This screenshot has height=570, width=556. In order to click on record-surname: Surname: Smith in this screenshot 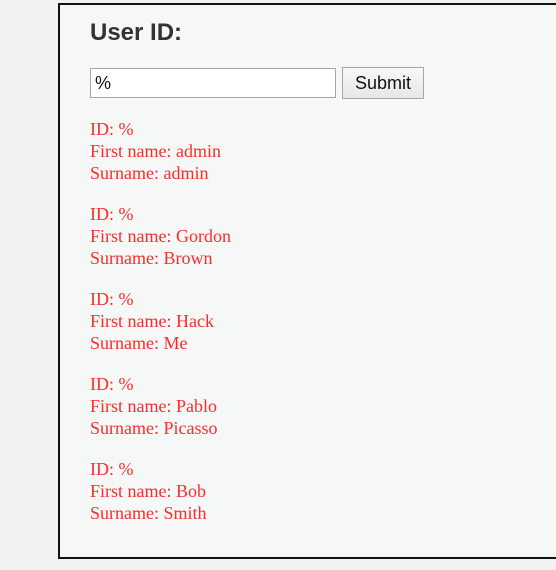, I will do `click(148, 513)`.